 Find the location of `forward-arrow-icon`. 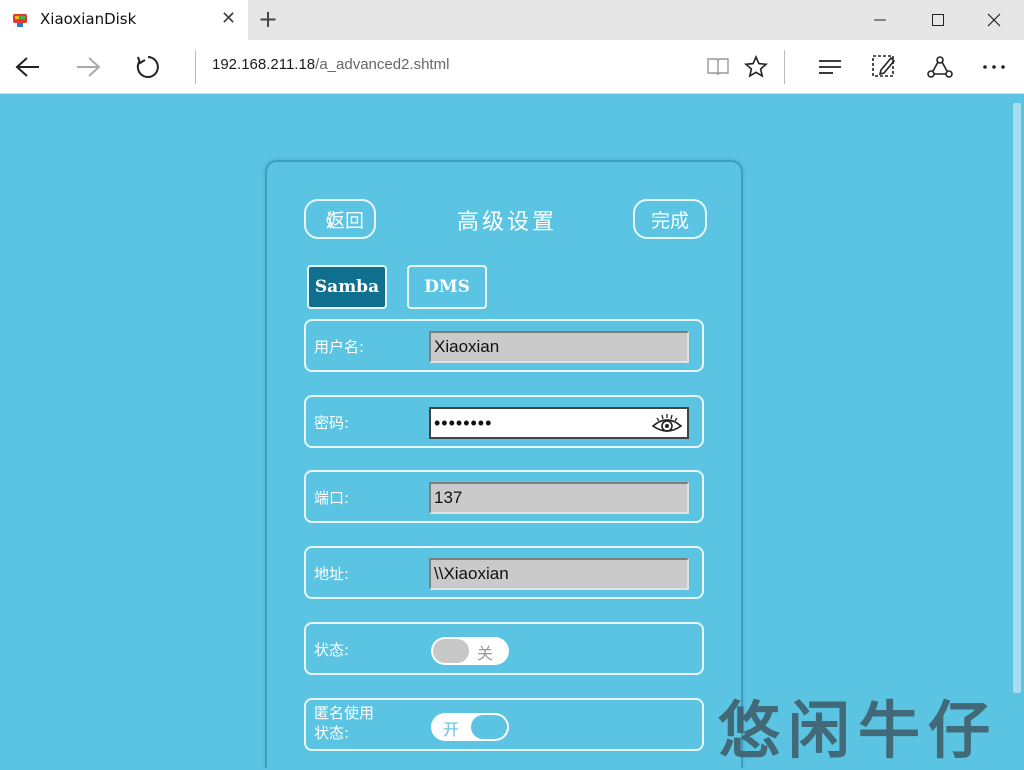

forward-arrow-icon is located at coordinates (88, 67).